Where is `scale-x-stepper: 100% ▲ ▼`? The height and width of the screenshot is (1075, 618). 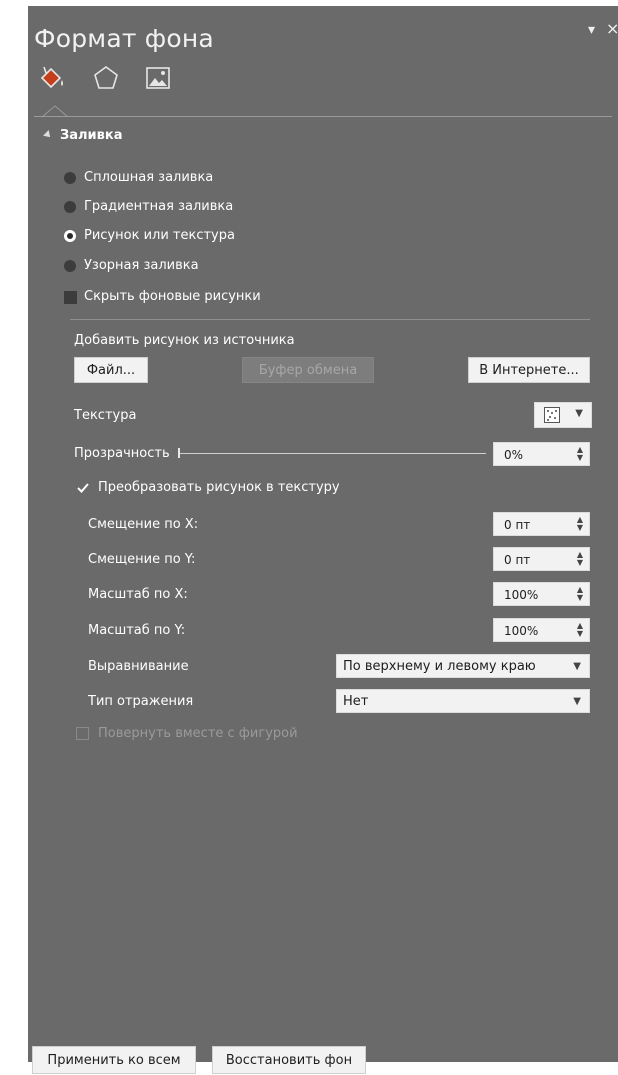
scale-x-stepper: 100% ▲ ▼ is located at coordinates (541, 594).